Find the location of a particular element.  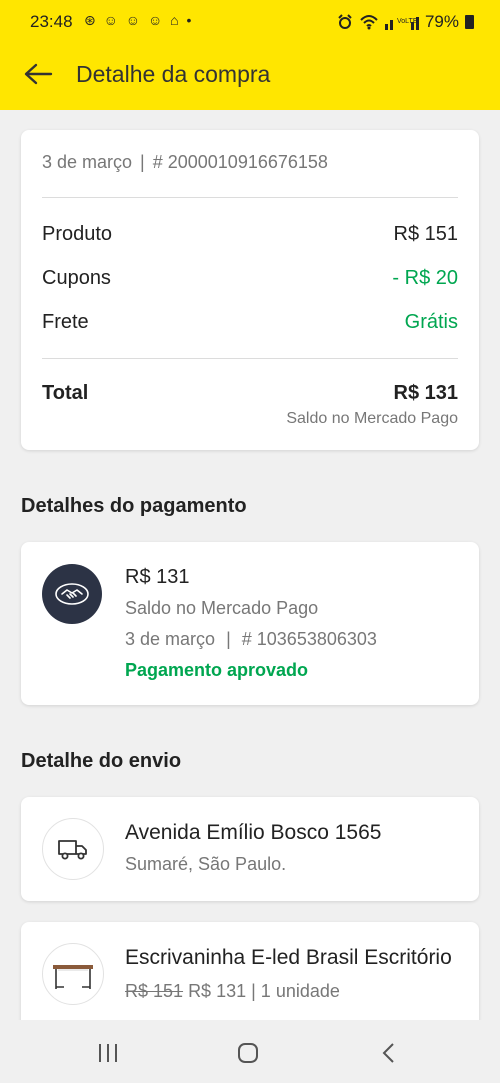

product-label: Produto is located at coordinates (77, 233).